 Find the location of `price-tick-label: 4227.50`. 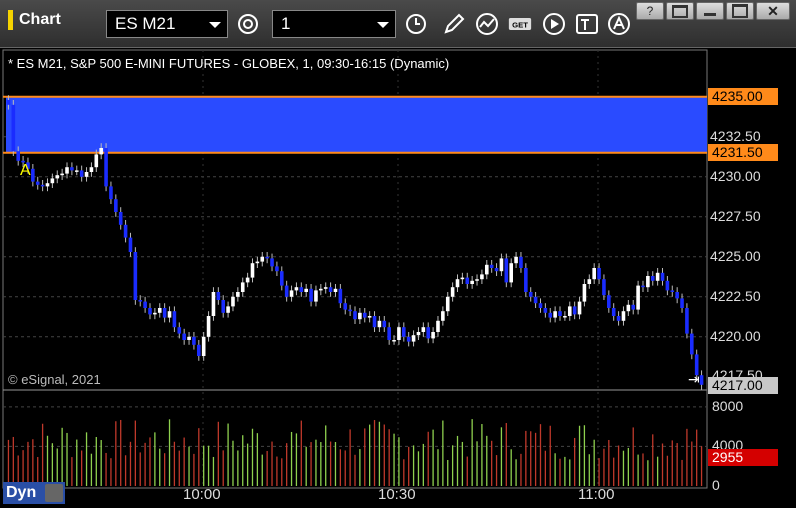

price-tick-label: 4227.50 is located at coordinates (735, 215).